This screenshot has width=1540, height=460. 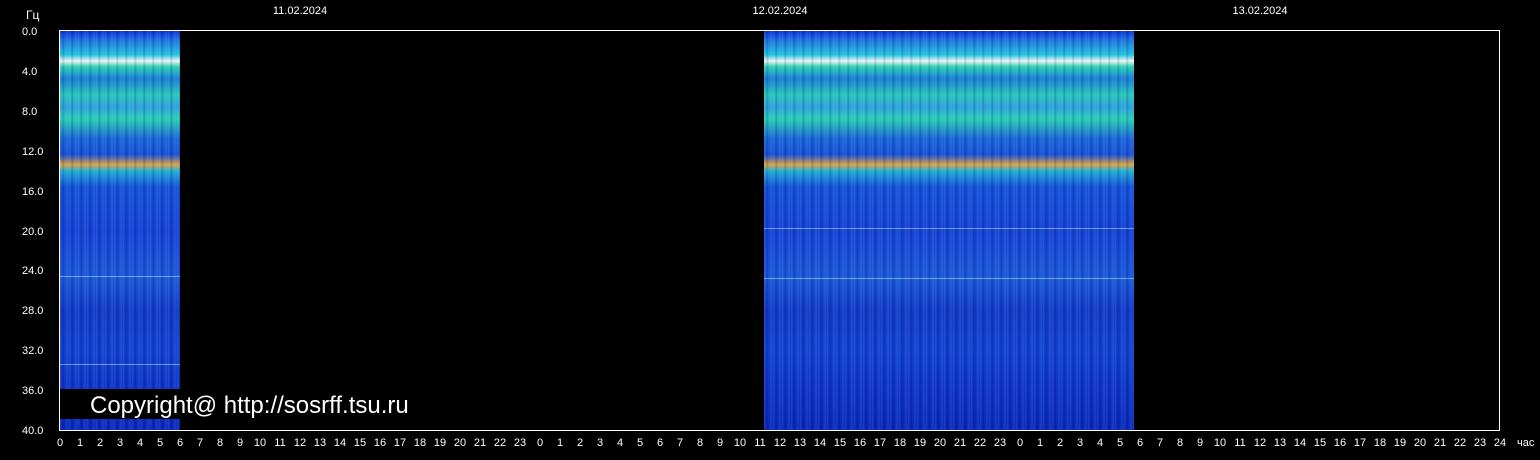 I want to click on y-tick-label: 8.0, so click(x=30, y=111).